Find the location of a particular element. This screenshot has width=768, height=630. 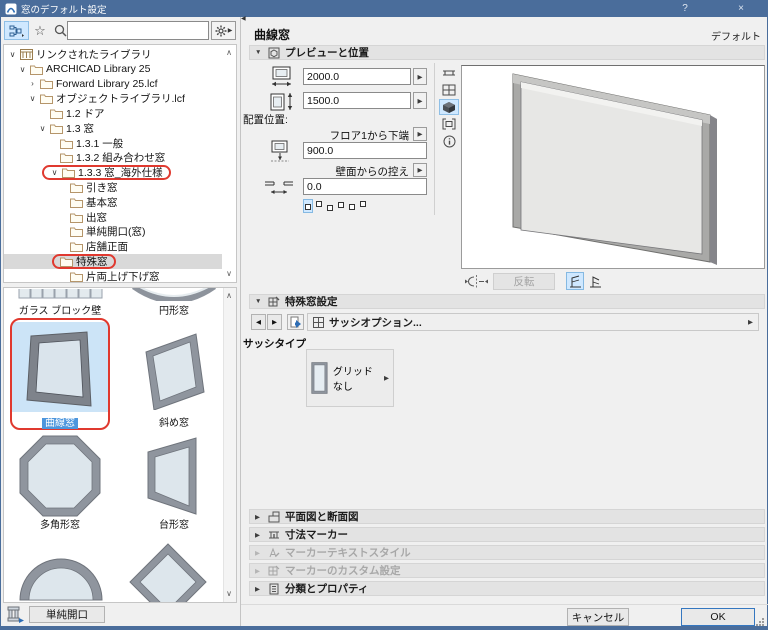

section-marker-text-style: ▶ マーカーテキストスタイル is located at coordinates (507, 552).